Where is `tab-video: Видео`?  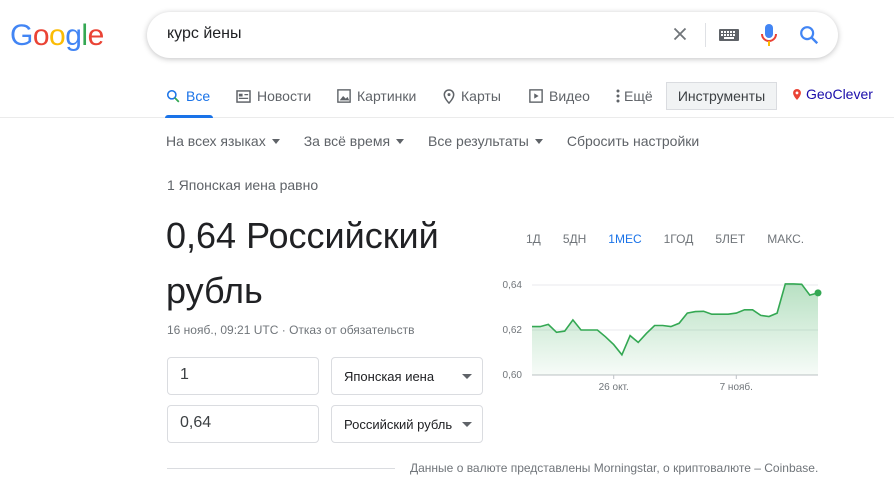
tab-video: Видео is located at coordinates (559, 96).